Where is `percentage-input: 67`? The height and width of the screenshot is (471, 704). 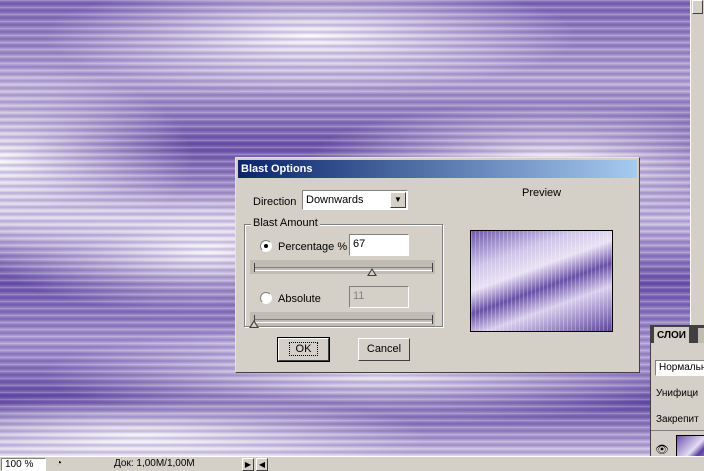
percentage-input: 67 is located at coordinates (379, 245).